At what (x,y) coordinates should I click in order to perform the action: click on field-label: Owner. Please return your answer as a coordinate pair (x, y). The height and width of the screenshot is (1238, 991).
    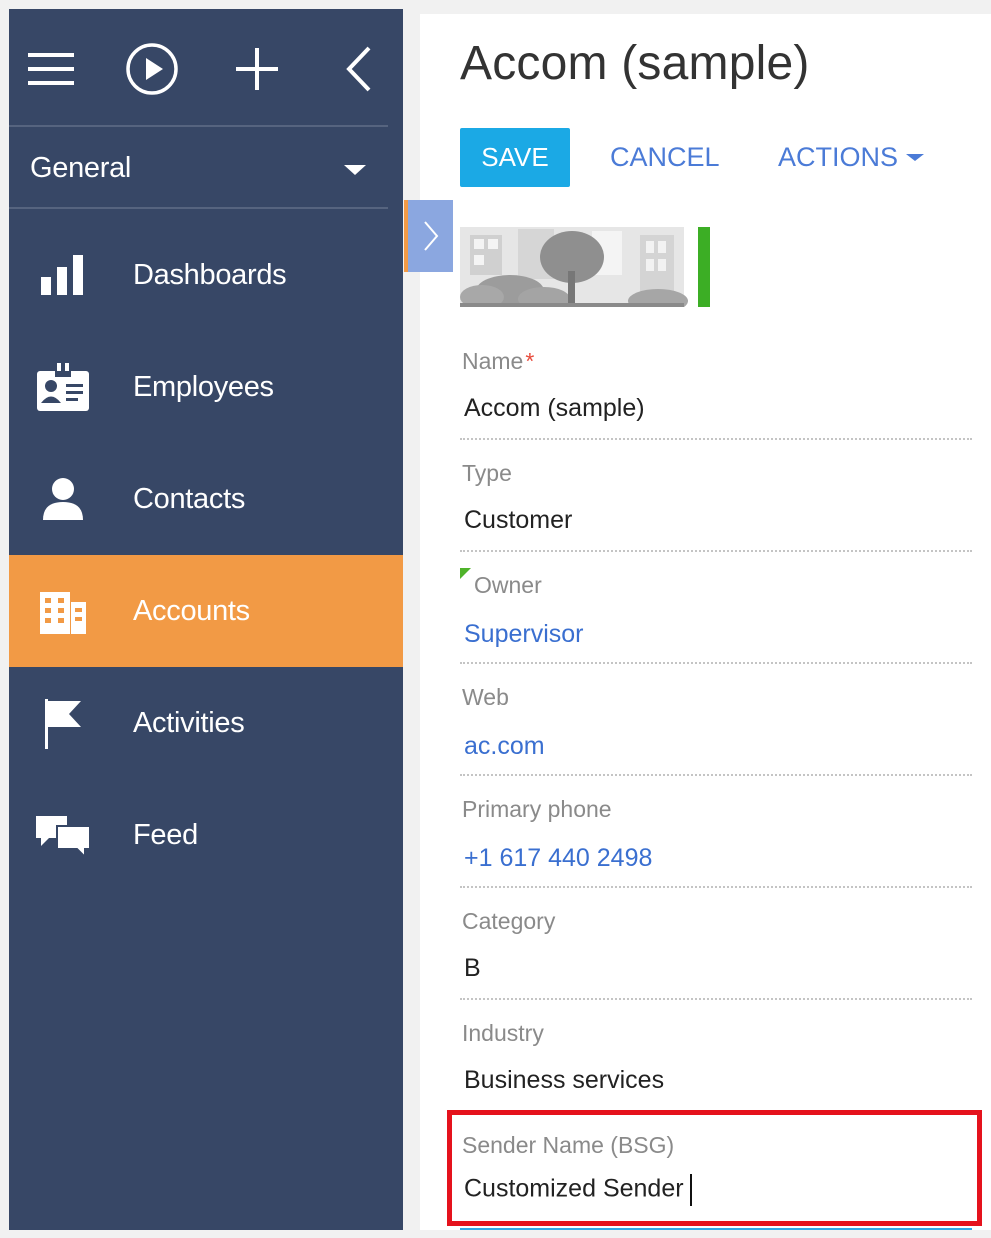
    Looking at the image, I should click on (508, 585).